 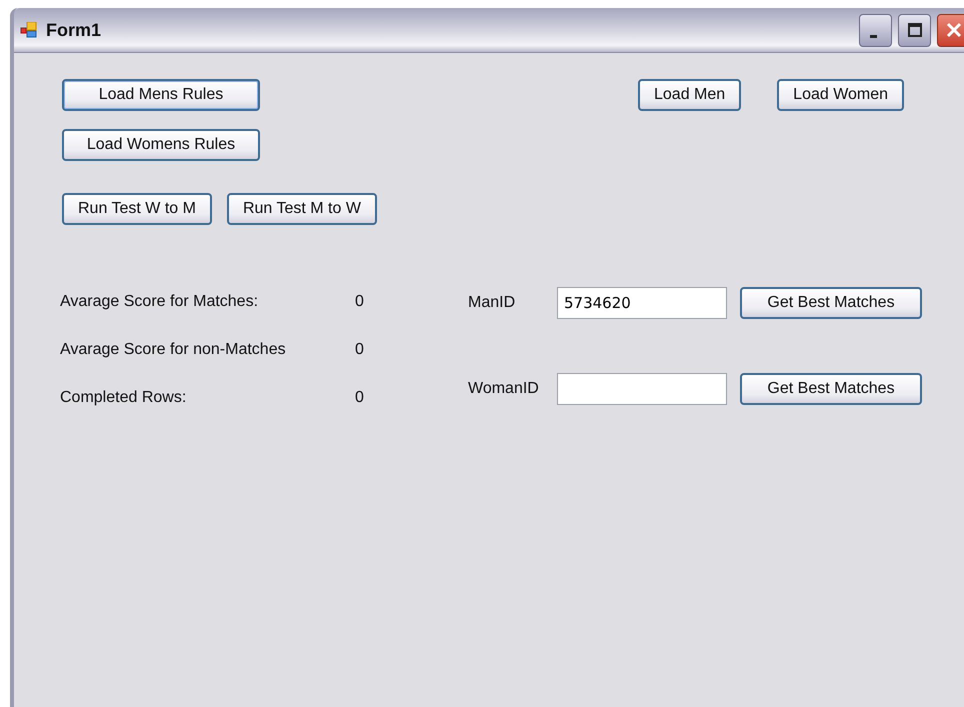 I want to click on load-rules-button: Load Womens Rules, so click(x=161, y=145).